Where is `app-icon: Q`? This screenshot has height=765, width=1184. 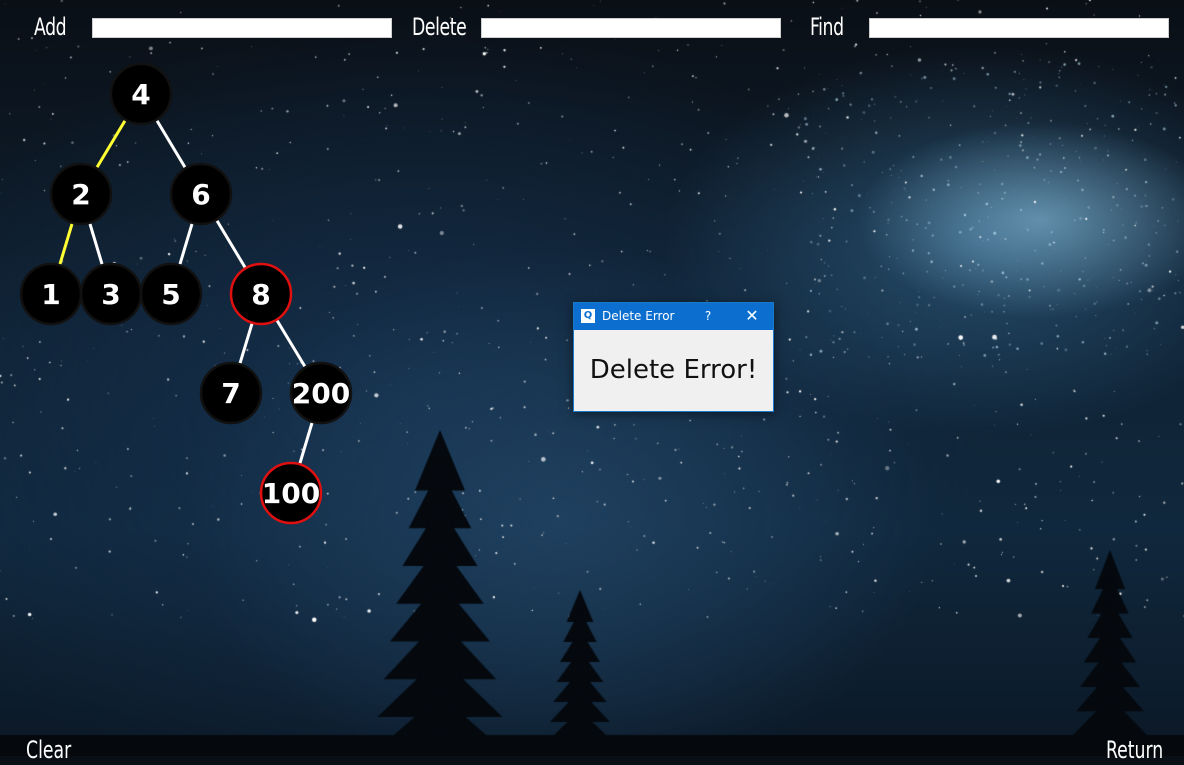 app-icon: Q is located at coordinates (588, 316).